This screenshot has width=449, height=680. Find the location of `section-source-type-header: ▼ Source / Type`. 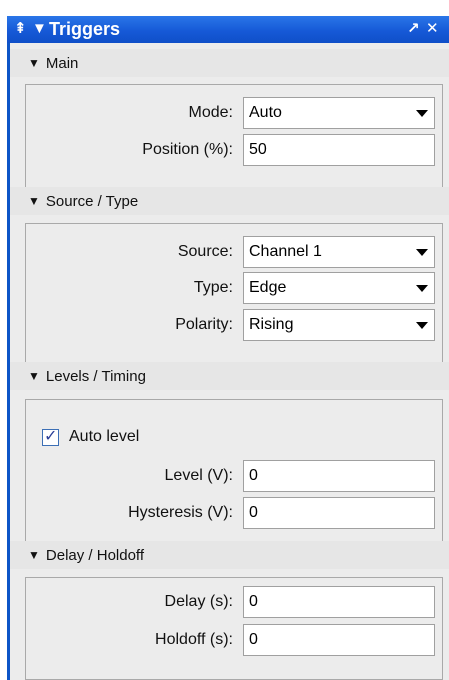

section-source-type-header: ▼ Source / Type is located at coordinates (229, 201).